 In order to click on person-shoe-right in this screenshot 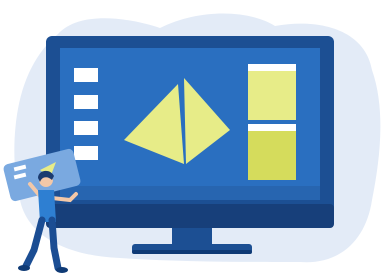, I will do `click(62, 270)`.